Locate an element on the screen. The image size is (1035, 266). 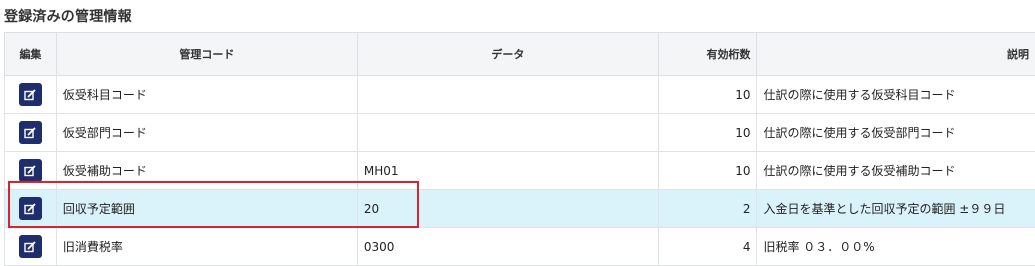
cell-description: 仕訳の際に使用する仮受補助コード is located at coordinates (896, 171).